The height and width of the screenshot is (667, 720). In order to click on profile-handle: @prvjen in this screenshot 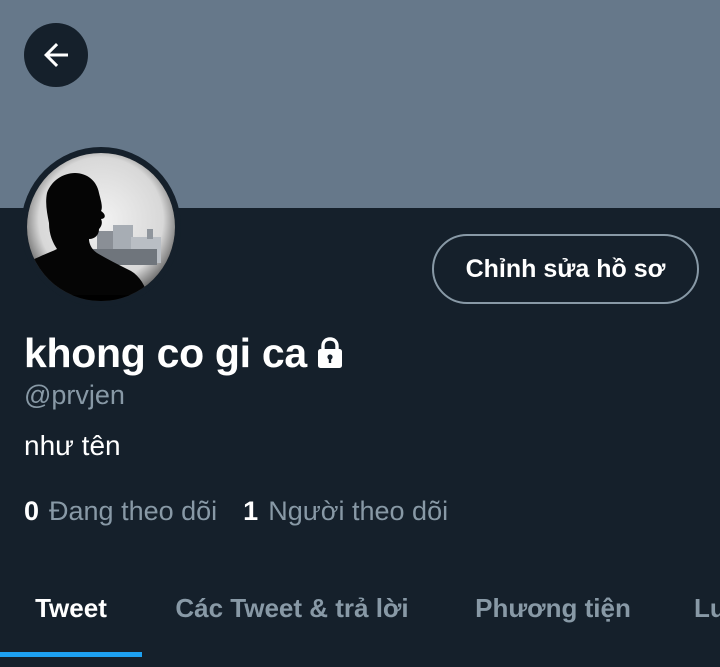, I will do `click(74, 395)`.